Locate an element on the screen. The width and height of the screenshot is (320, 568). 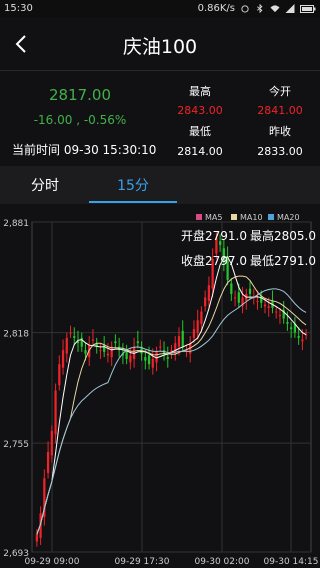
y-axis: 2,8812,8182,7552,693 is located at coordinates (16, 389).